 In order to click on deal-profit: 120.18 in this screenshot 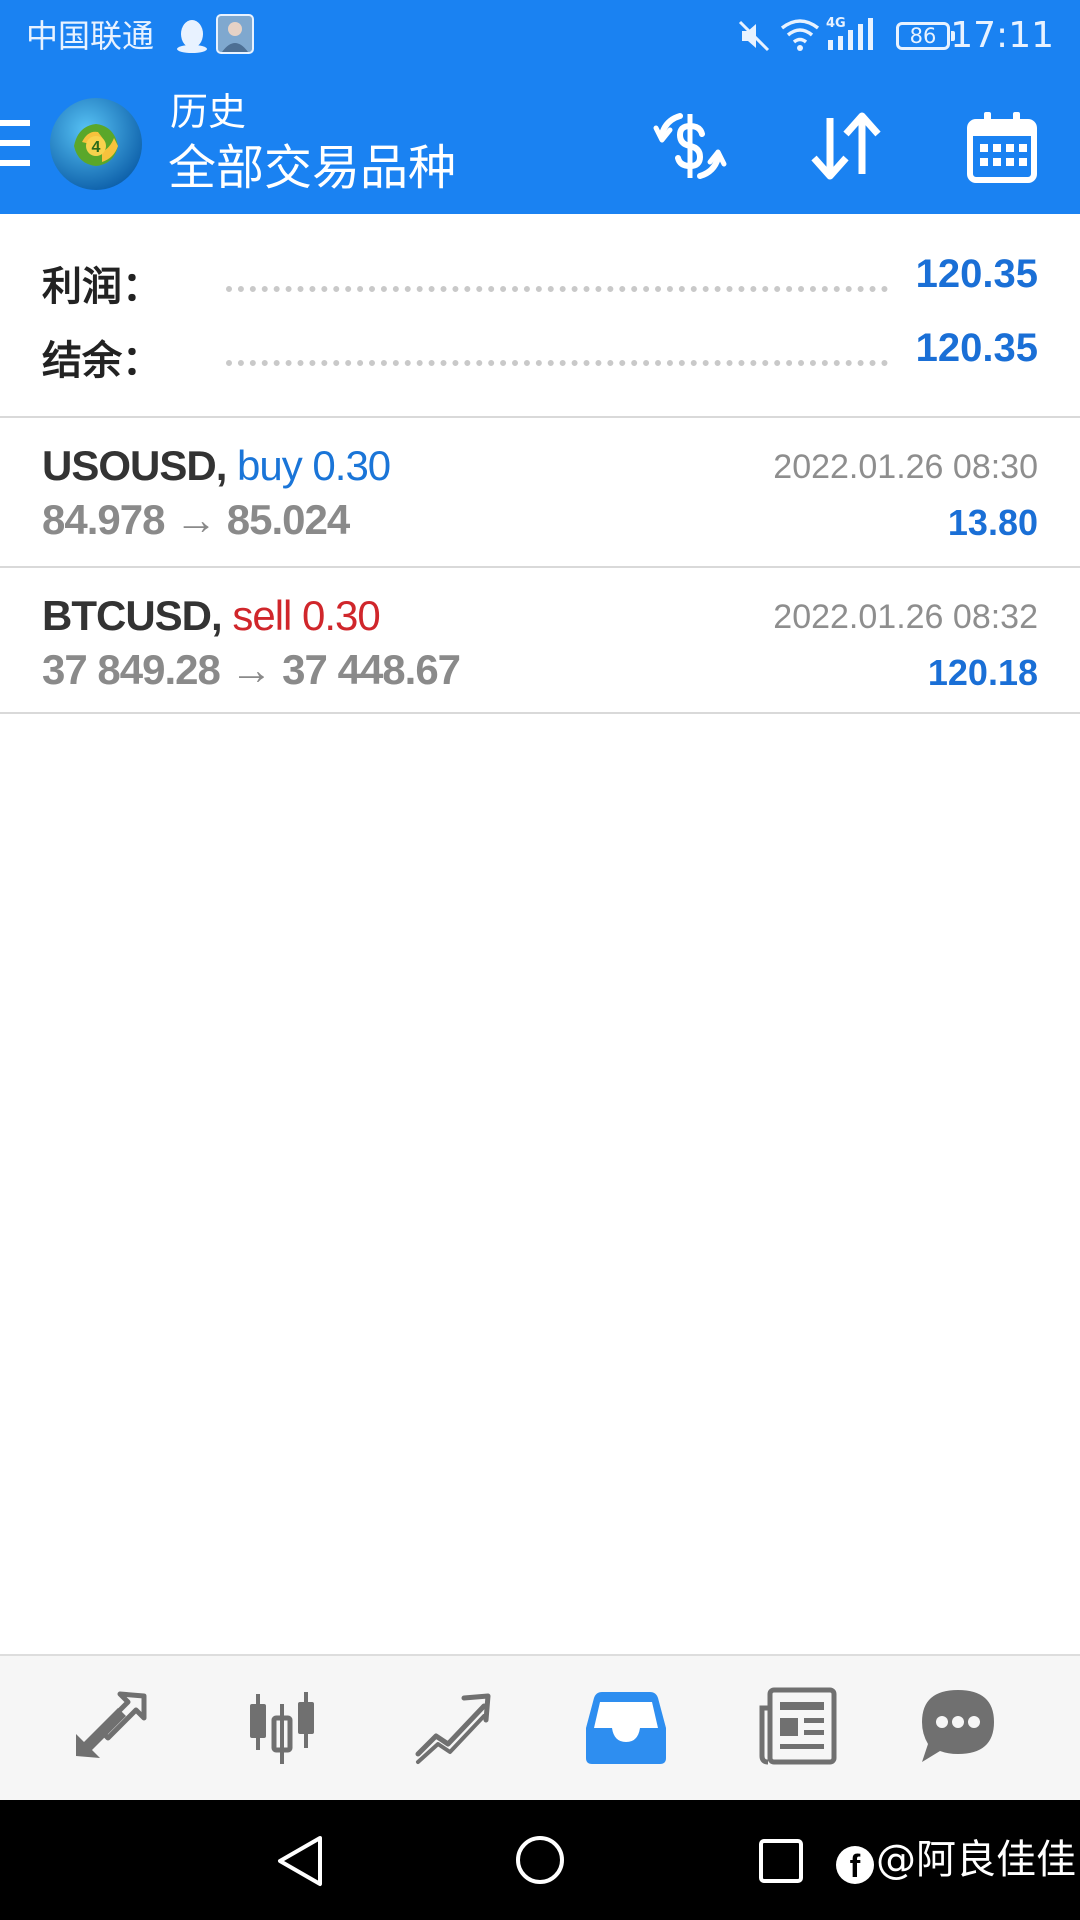, I will do `click(982, 672)`.